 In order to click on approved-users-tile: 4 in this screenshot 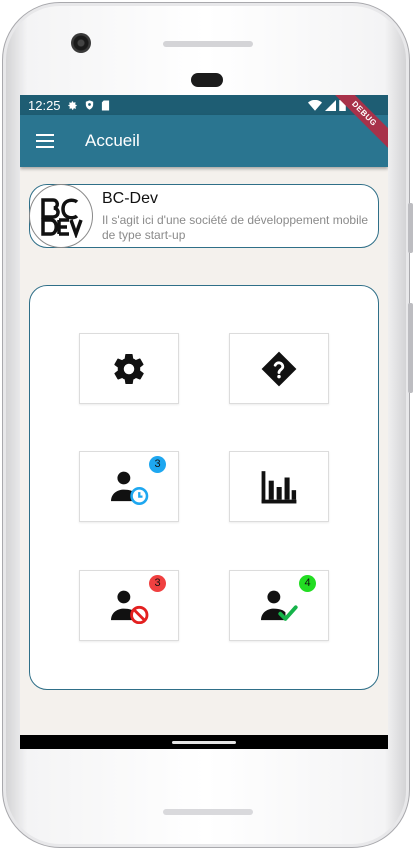, I will do `click(279, 605)`.